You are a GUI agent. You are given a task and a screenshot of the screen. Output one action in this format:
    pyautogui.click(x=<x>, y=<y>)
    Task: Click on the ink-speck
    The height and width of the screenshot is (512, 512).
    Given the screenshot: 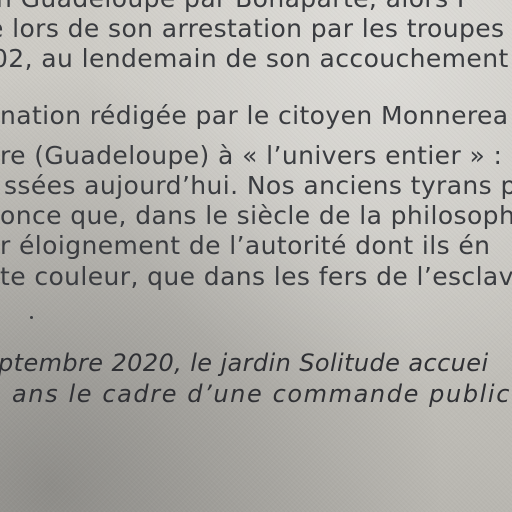 What is the action you would take?
    pyautogui.click(x=31, y=317)
    